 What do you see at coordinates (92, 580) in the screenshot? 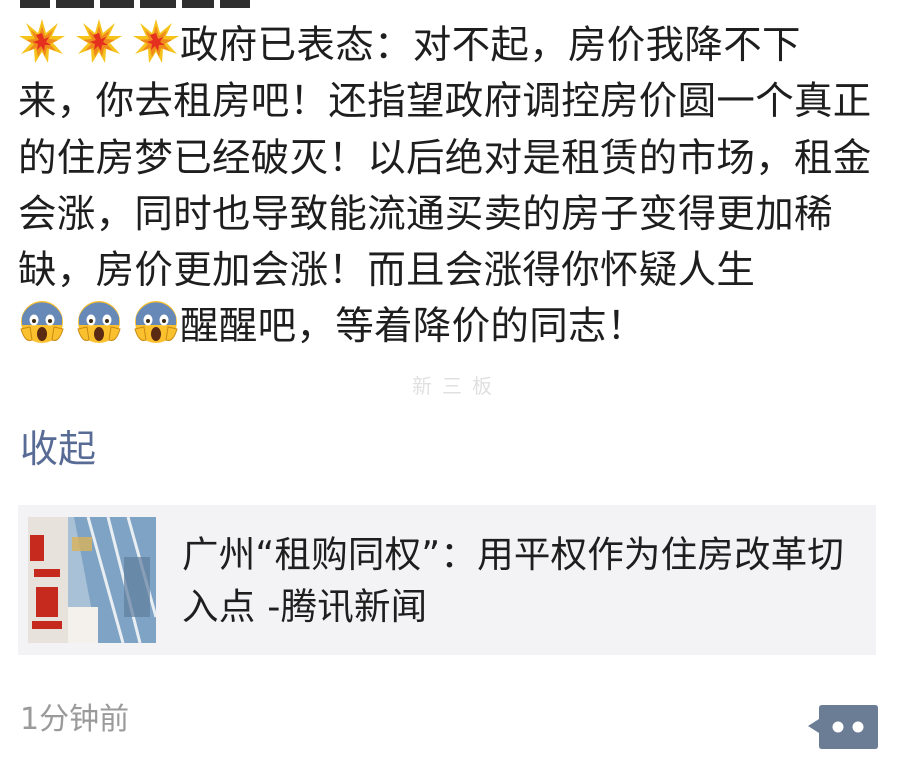
I see `news-thumbnail-image` at bounding box center [92, 580].